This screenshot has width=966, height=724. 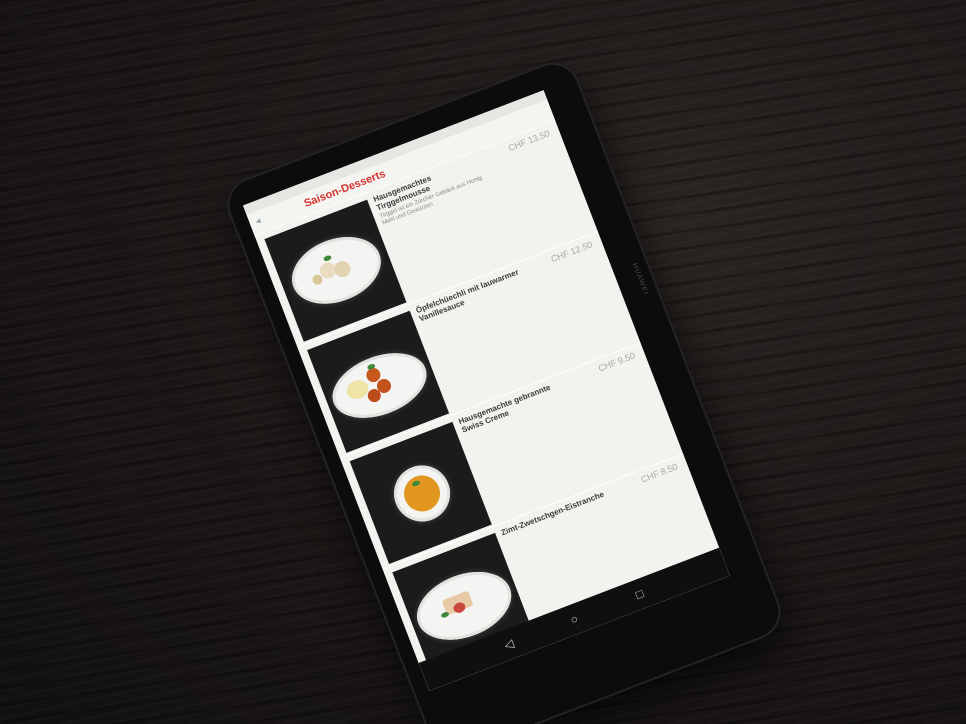 I want to click on nav-back-icon: ◁, so click(x=509, y=644).